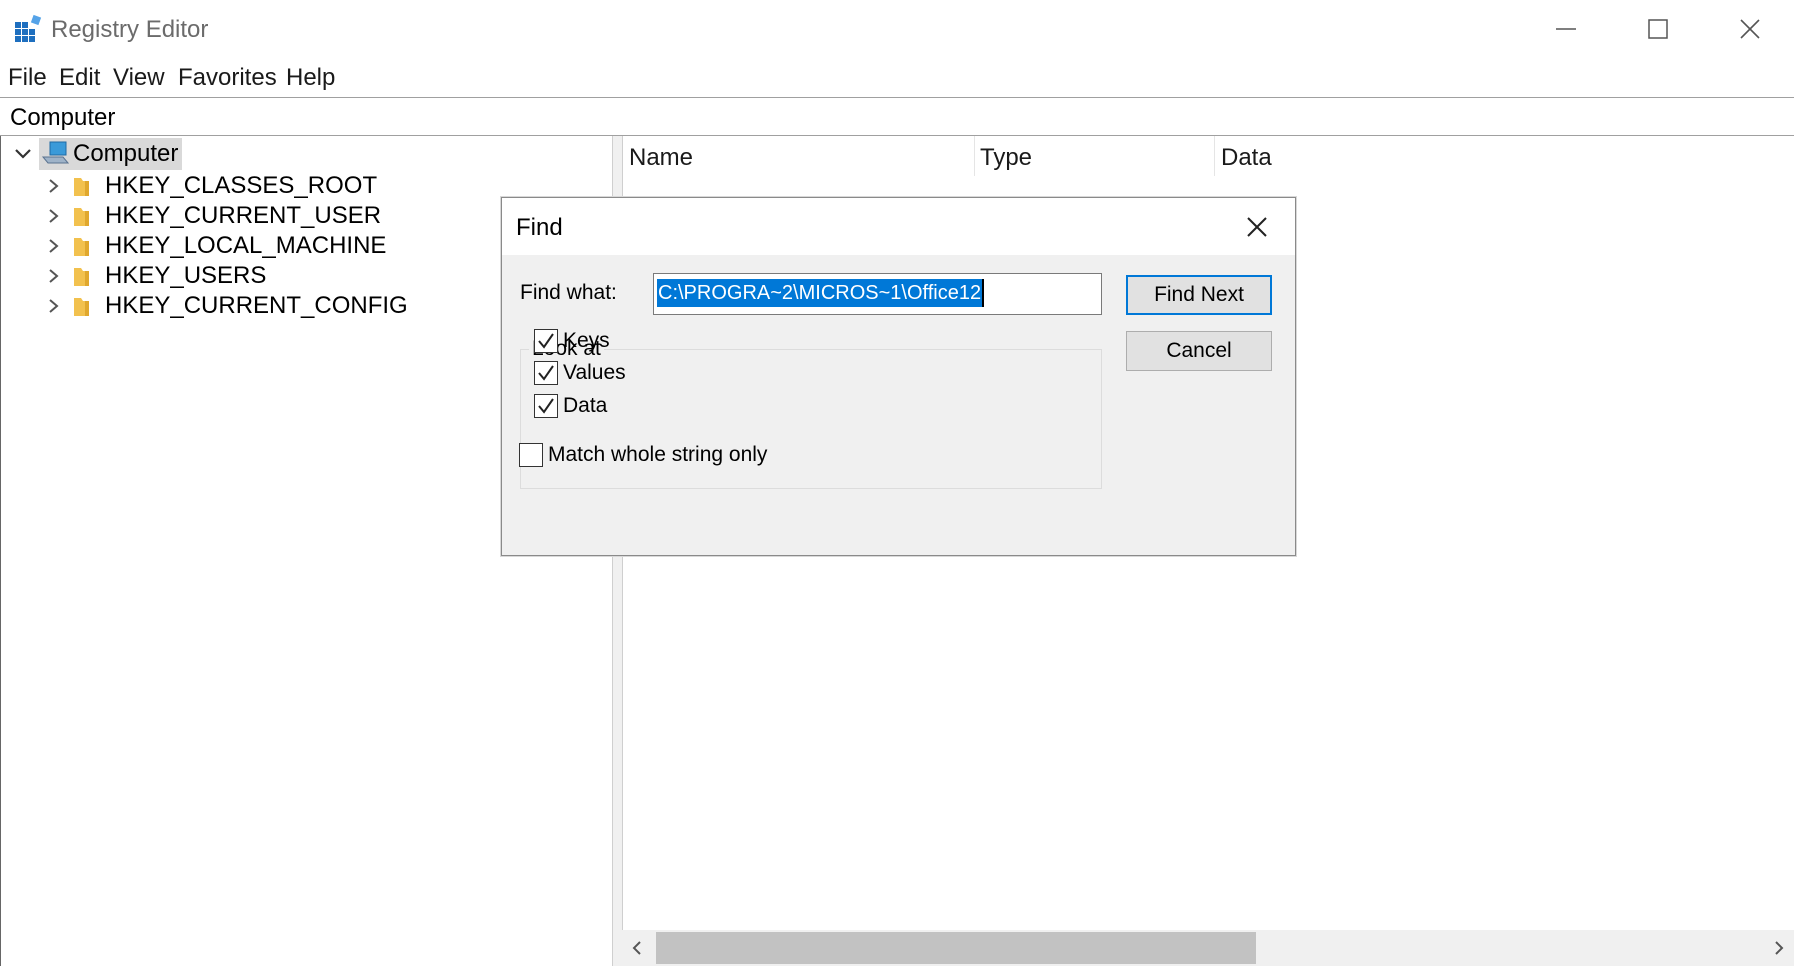  I want to click on tree-item-hkcc: HKEY_CURRENT_CONFIG, so click(226, 306).